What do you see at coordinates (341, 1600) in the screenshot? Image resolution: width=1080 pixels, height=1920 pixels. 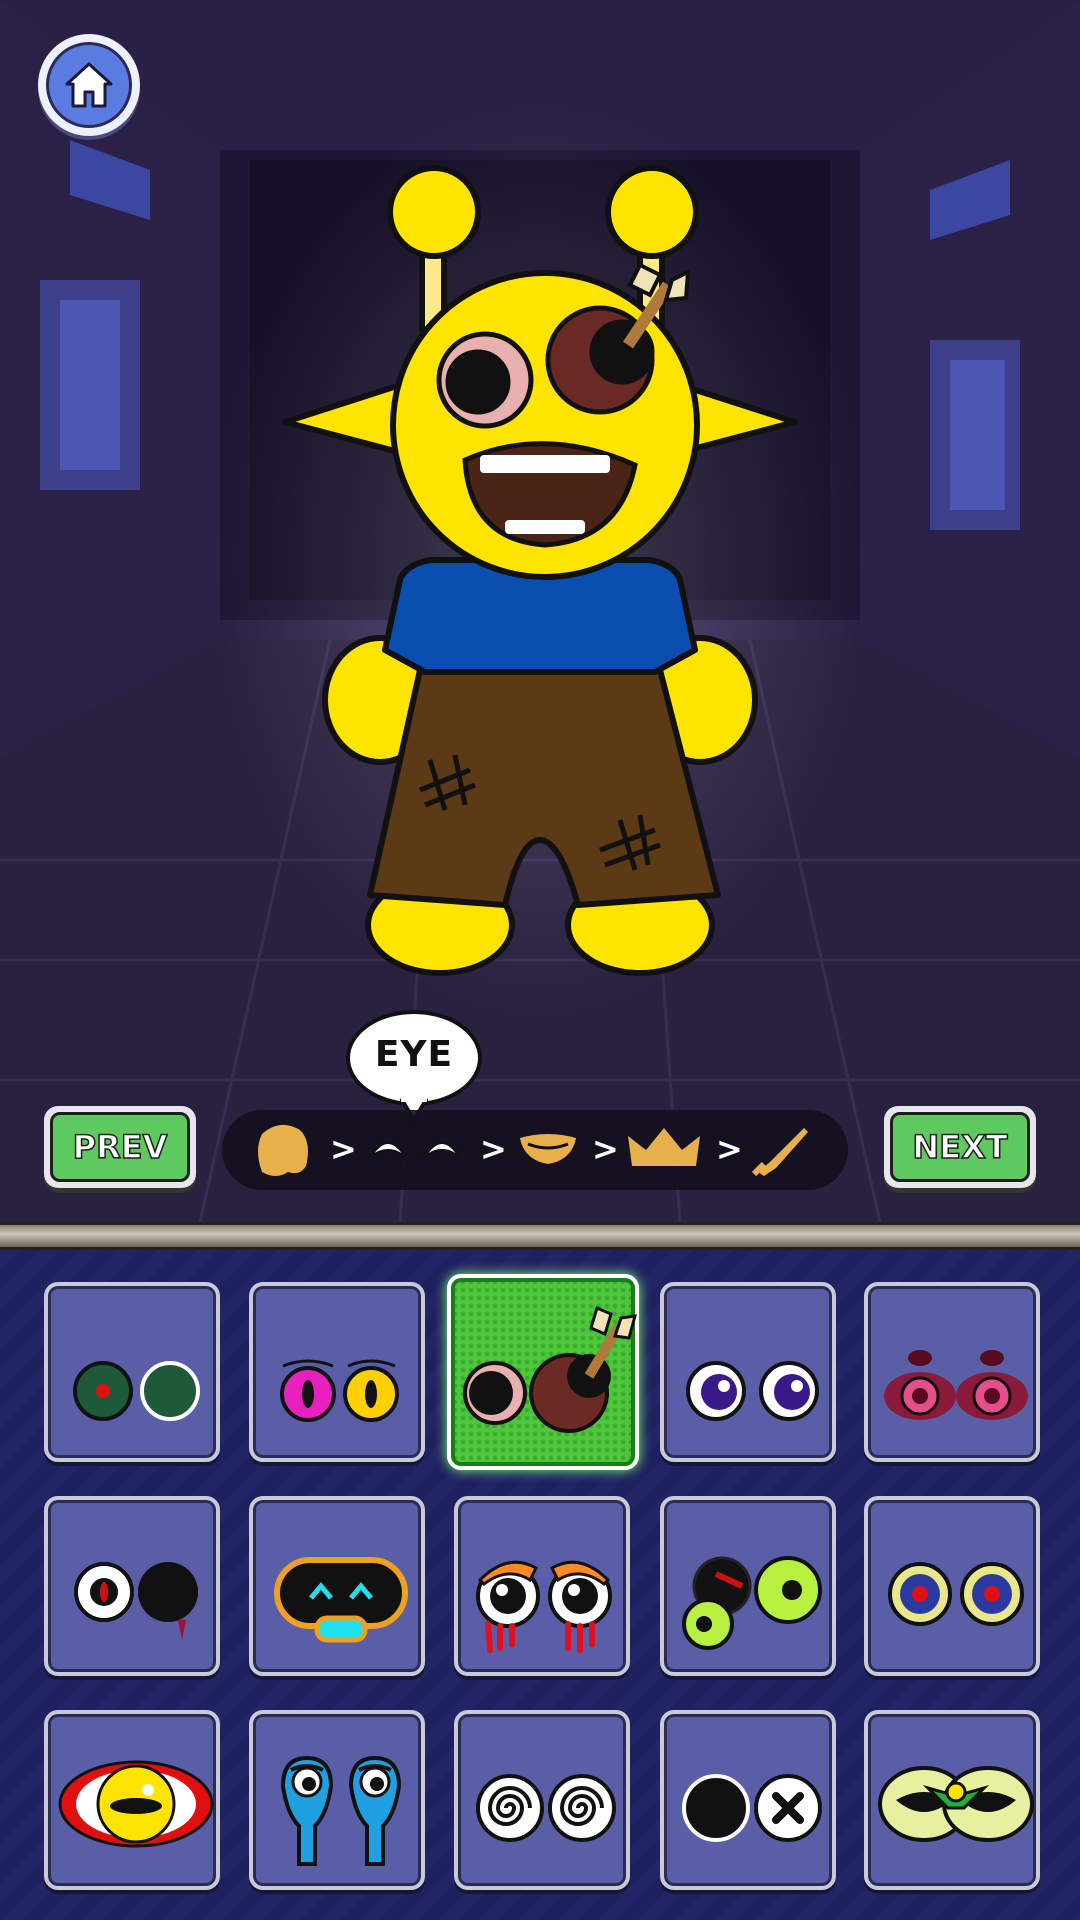 I see `robot-visor-face-icon` at bounding box center [341, 1600].